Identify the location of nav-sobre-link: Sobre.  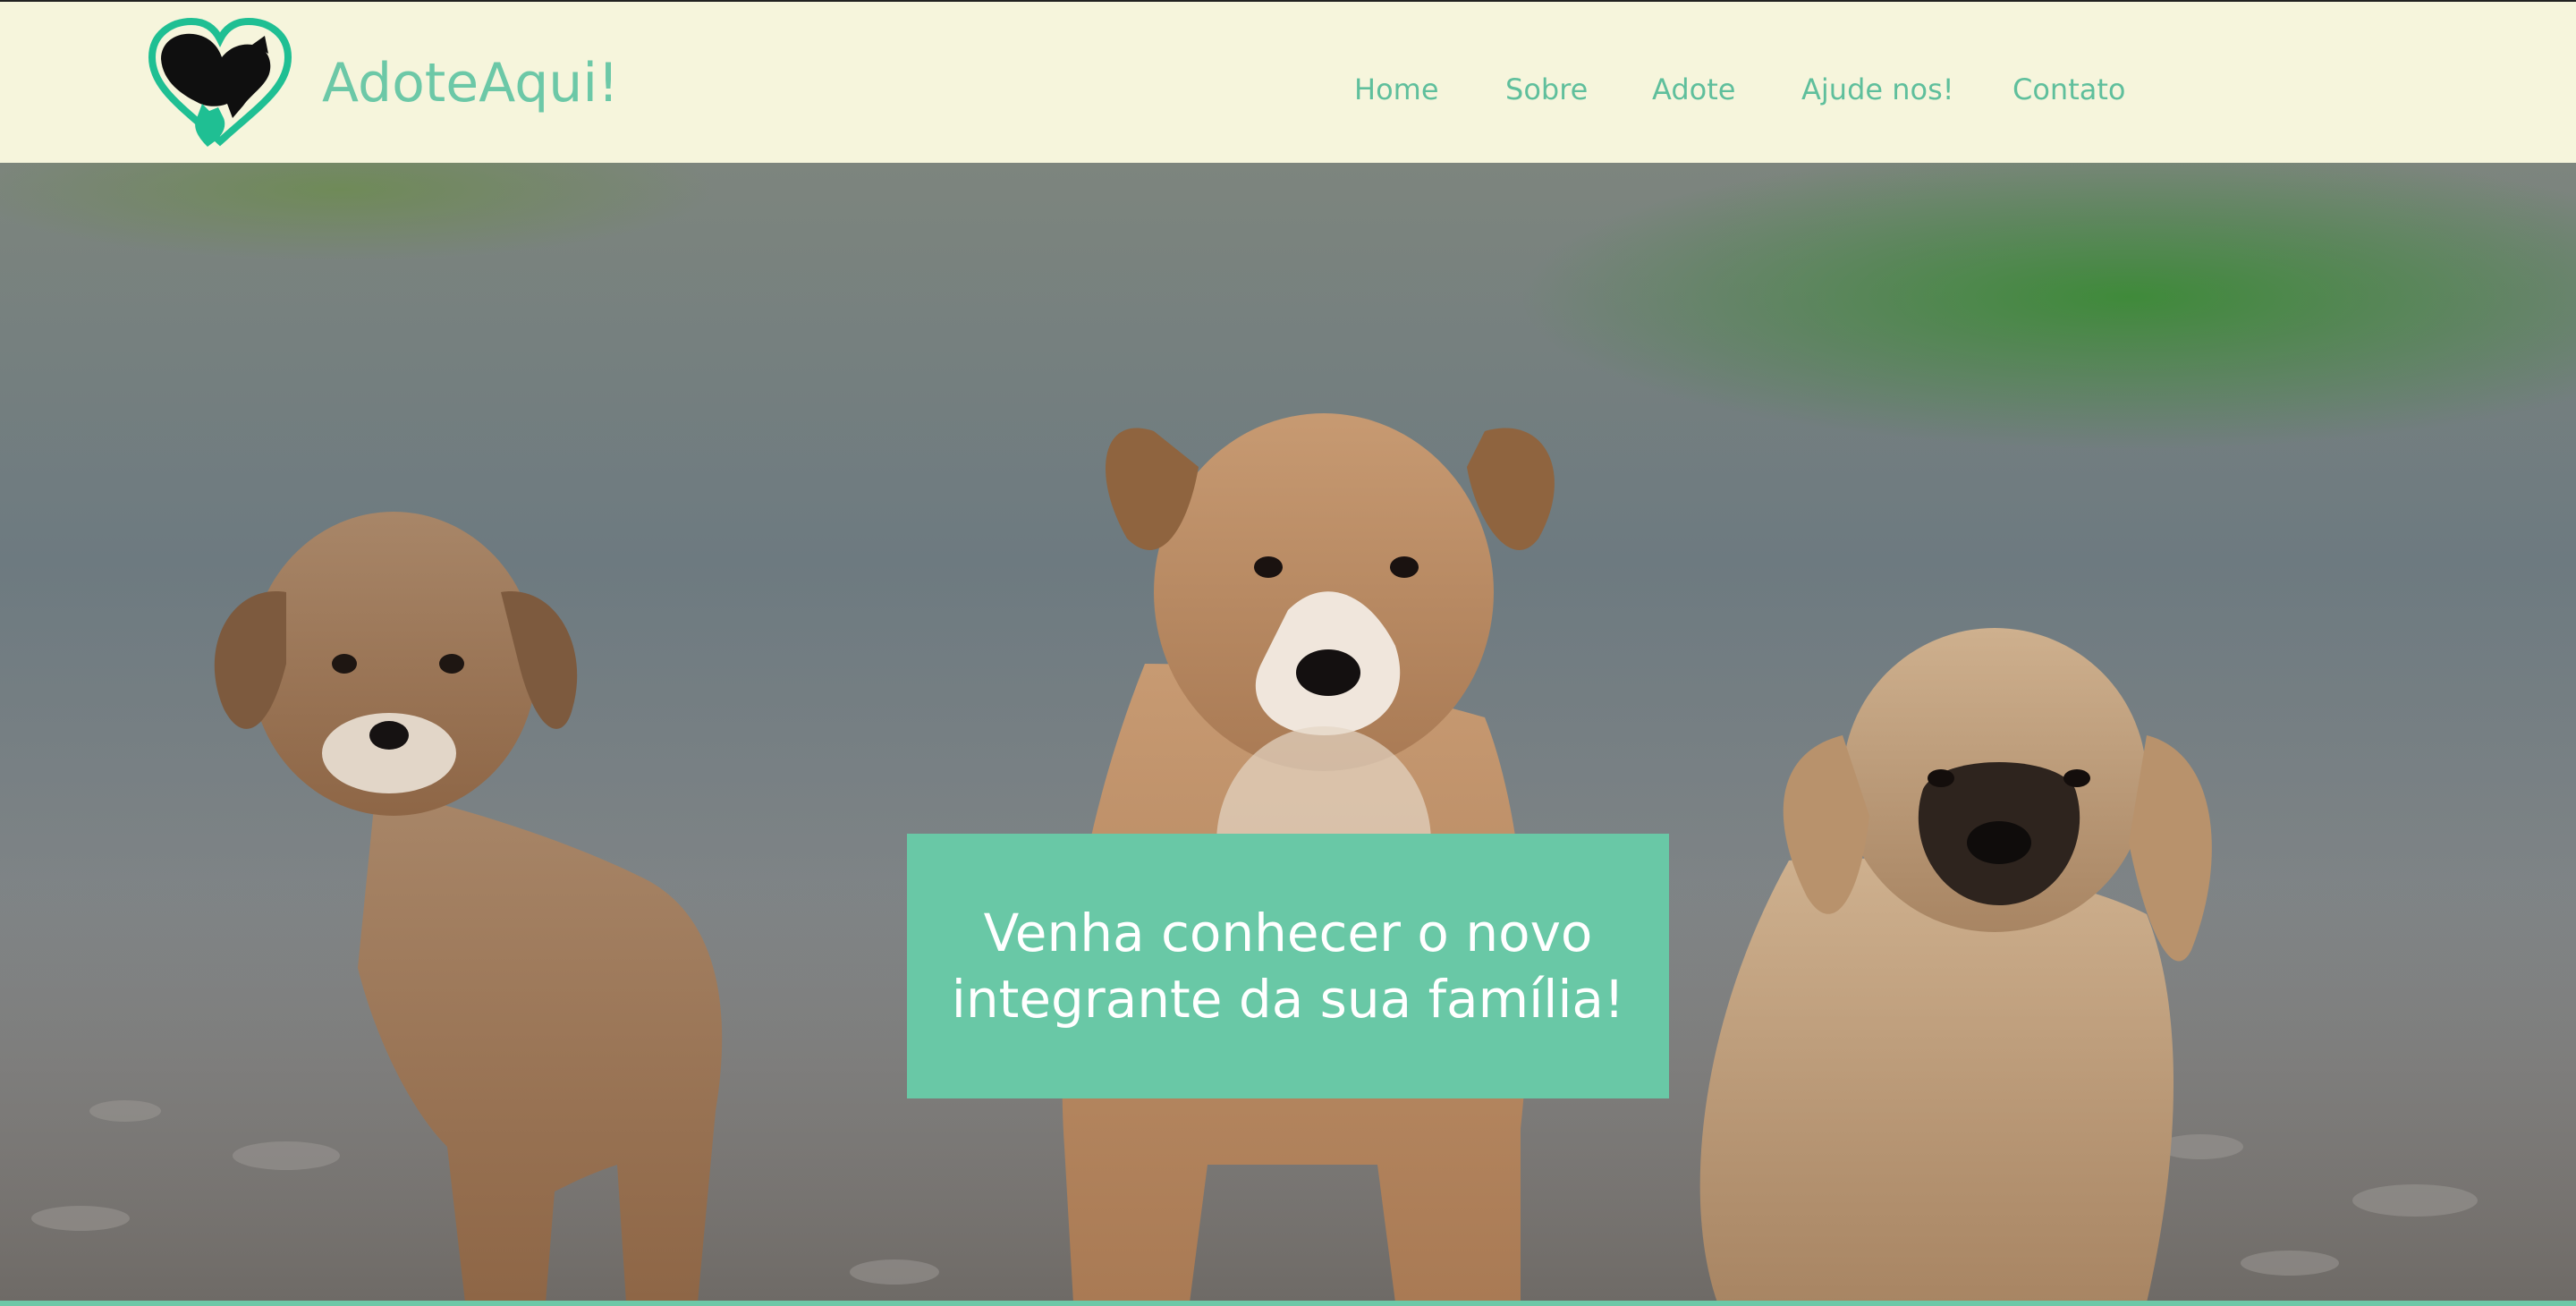
(1546, 89).